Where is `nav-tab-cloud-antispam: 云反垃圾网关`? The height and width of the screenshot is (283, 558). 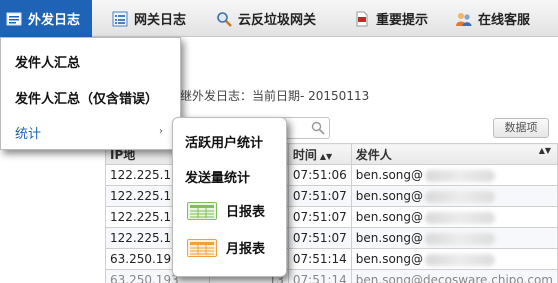
nav-tab-cloud-antispam: 云反垃圾网关 is located at coordinates (266, 18).